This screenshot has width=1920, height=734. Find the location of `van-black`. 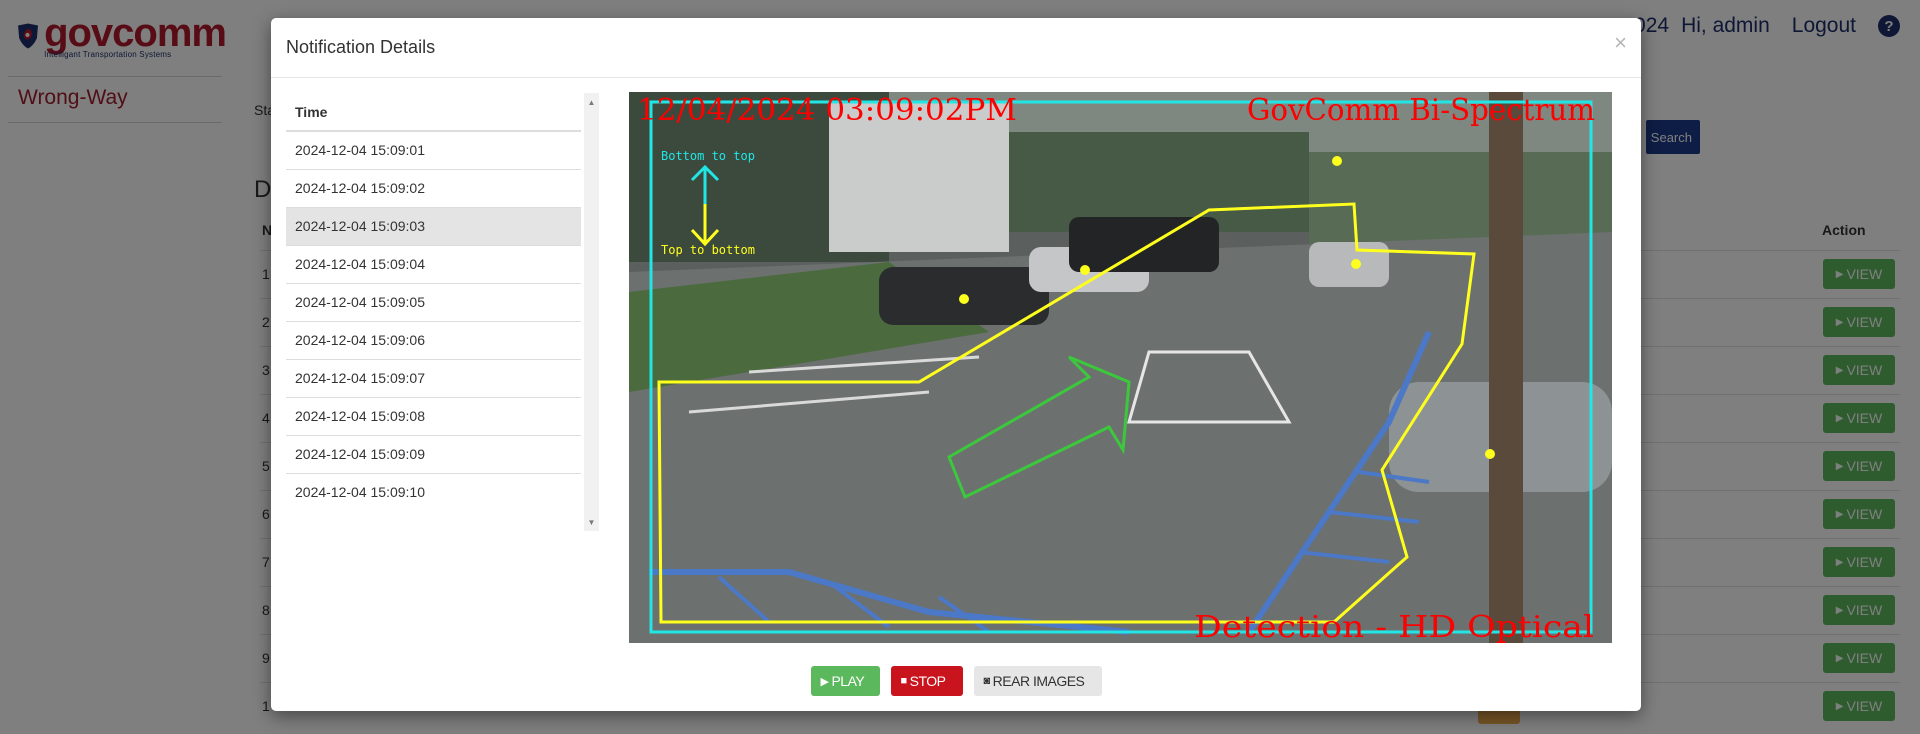

van-black is located at coordinates (1144, 244).